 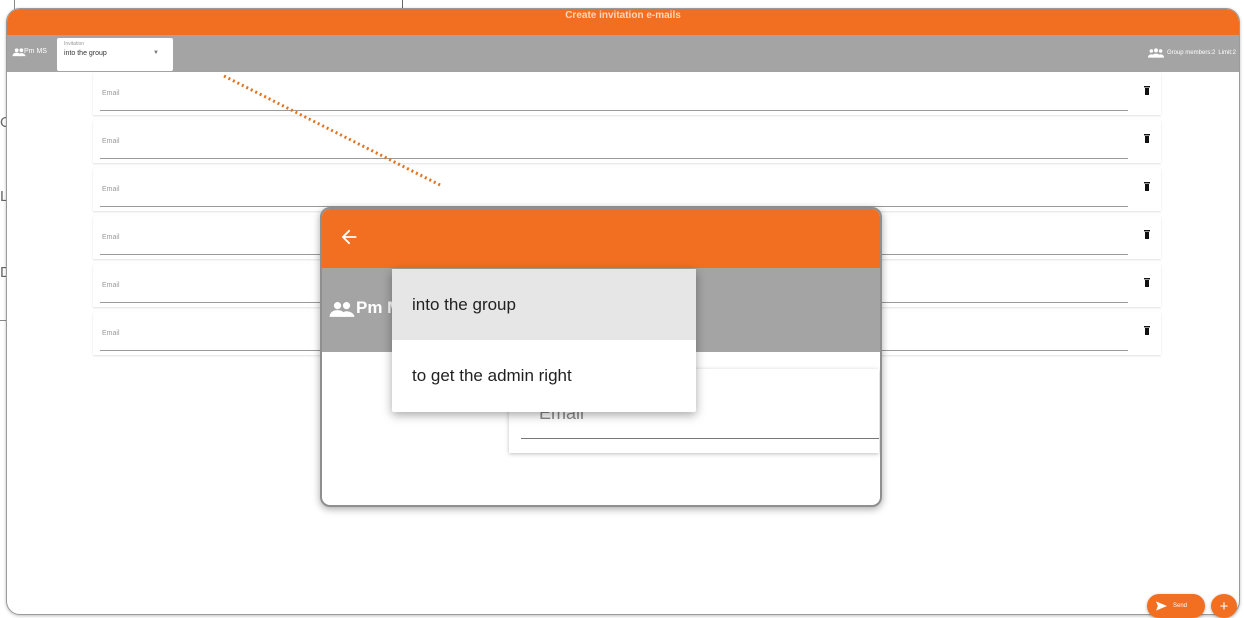 I want to click on group-stats: Group members:2 Limit:2, so click(x=1191, y=53).